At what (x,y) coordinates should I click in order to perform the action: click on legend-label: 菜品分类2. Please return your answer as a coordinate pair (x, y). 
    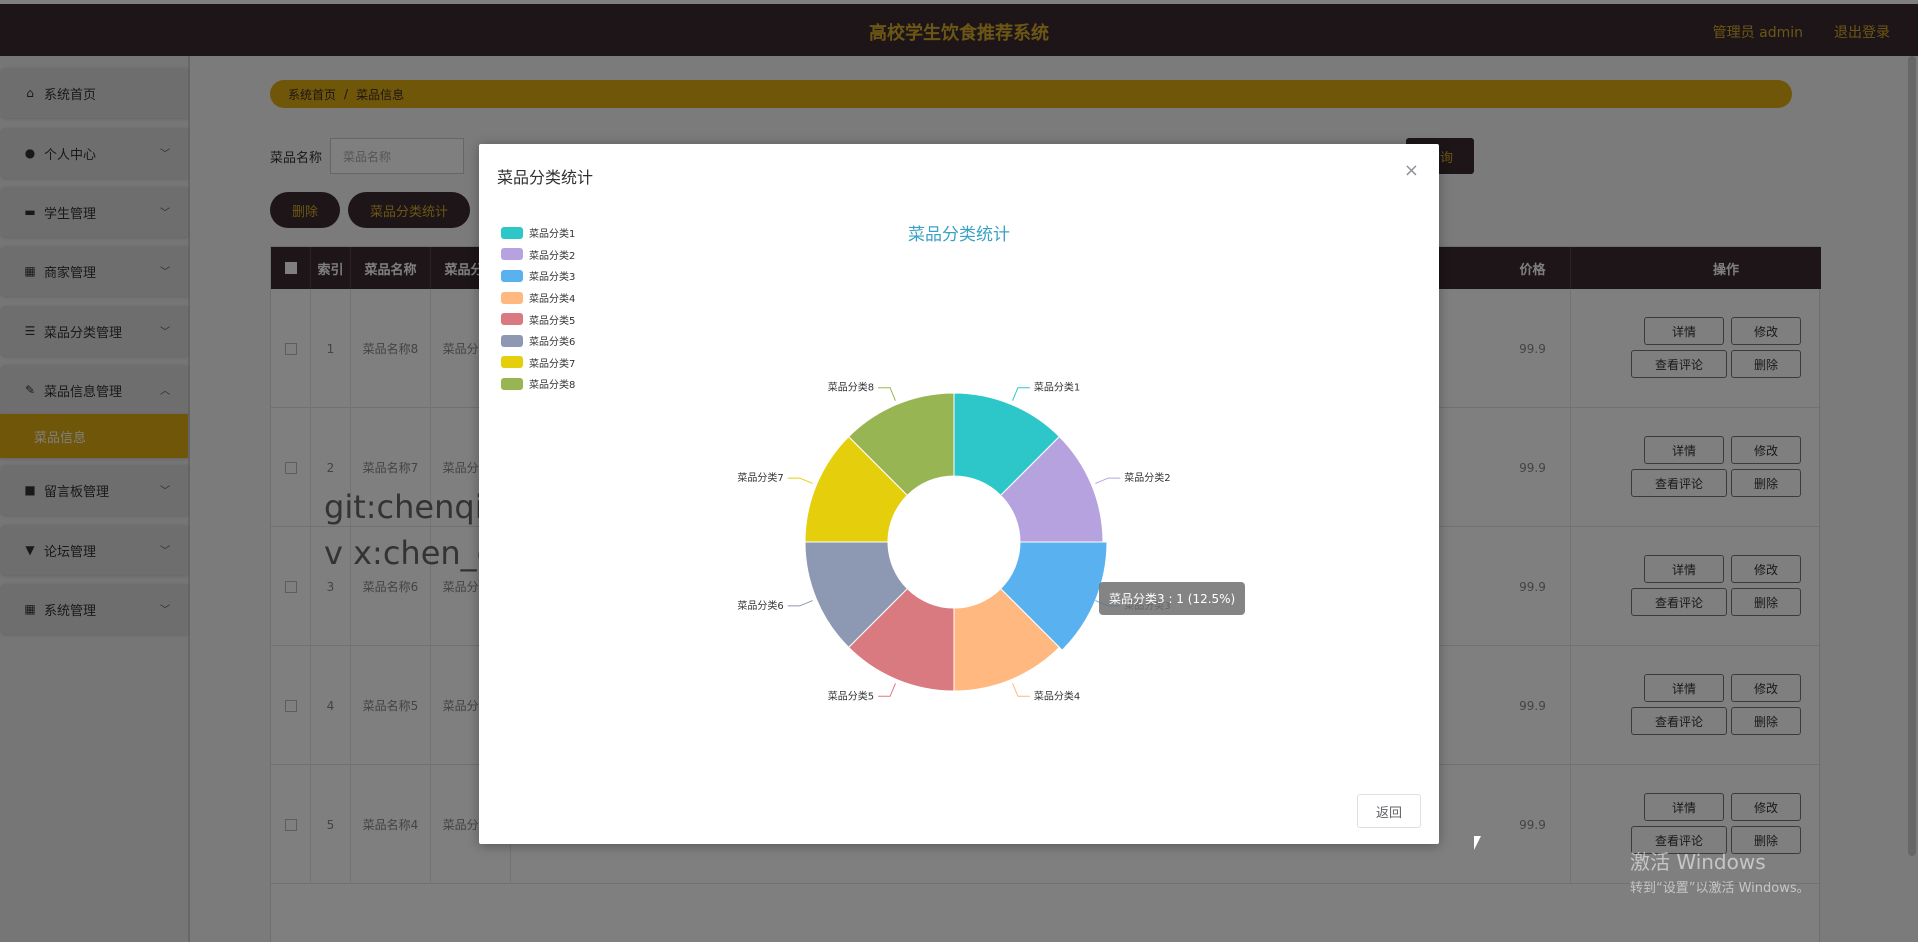
    Looking at the image, I should click on (552, 256).